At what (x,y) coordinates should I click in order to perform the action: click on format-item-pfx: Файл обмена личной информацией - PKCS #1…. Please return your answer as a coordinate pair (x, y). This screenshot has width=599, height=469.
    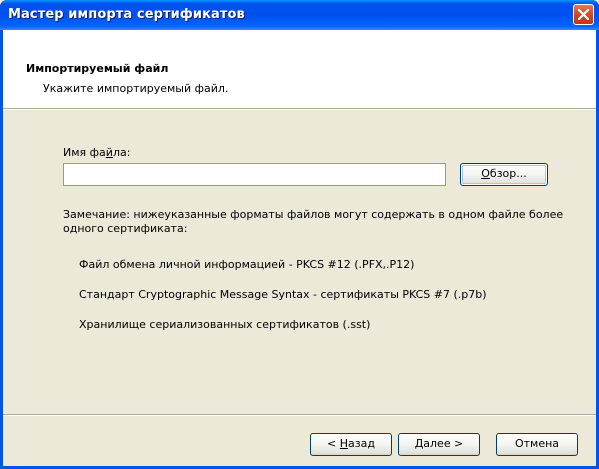
    Looking at the image, I should click on (247, 264).